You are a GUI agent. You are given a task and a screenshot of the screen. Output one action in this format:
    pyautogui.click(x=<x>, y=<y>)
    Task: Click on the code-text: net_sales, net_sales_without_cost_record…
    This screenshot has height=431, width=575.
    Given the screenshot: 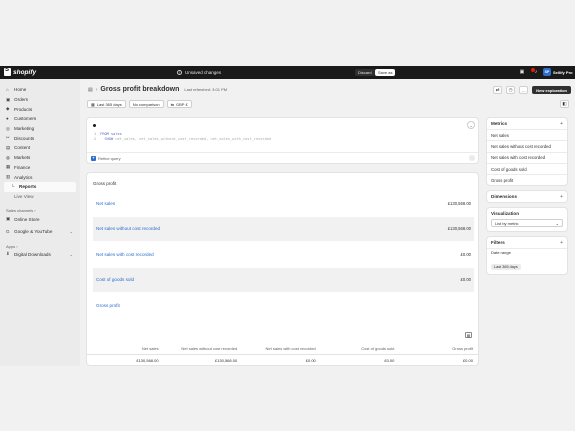 What is the action you would take?
    pyautogui.click(x=193, y=139)
    